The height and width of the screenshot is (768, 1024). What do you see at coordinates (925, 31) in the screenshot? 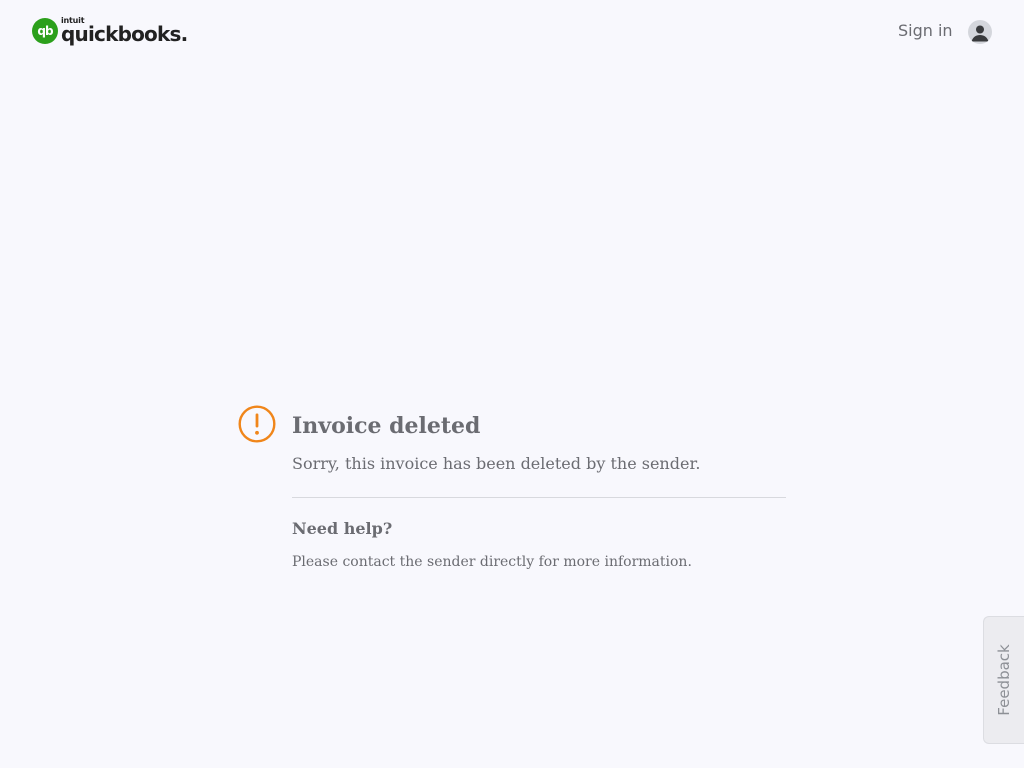
I see `sign-in-link: Sign in` at bounding box center [925, 31].